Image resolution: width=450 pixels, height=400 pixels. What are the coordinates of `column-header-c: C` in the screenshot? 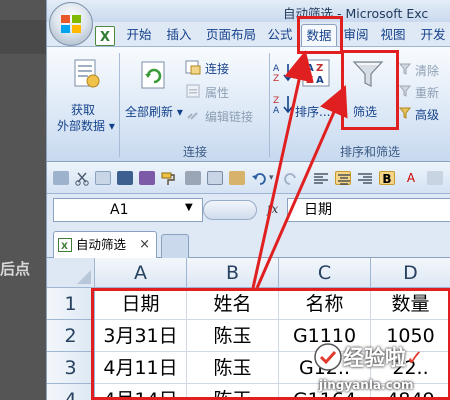 It's located at (325, 273).